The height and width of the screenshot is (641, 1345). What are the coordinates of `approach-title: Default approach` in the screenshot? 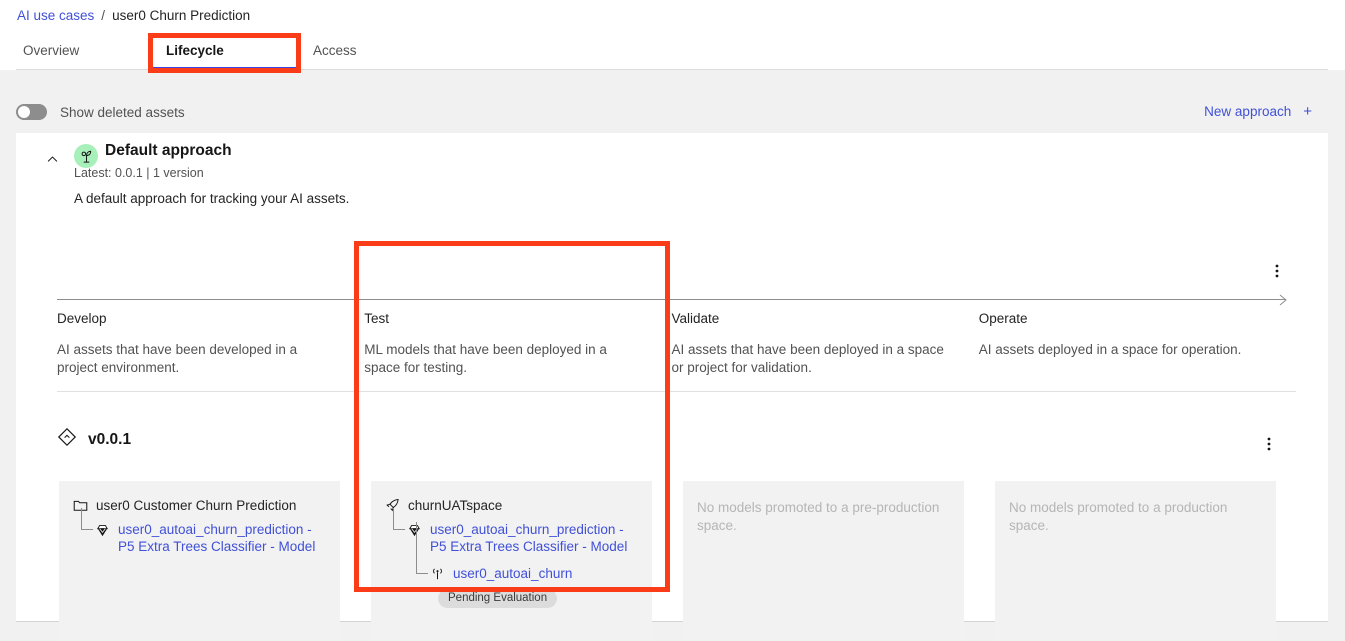 It's located at (168, 150).